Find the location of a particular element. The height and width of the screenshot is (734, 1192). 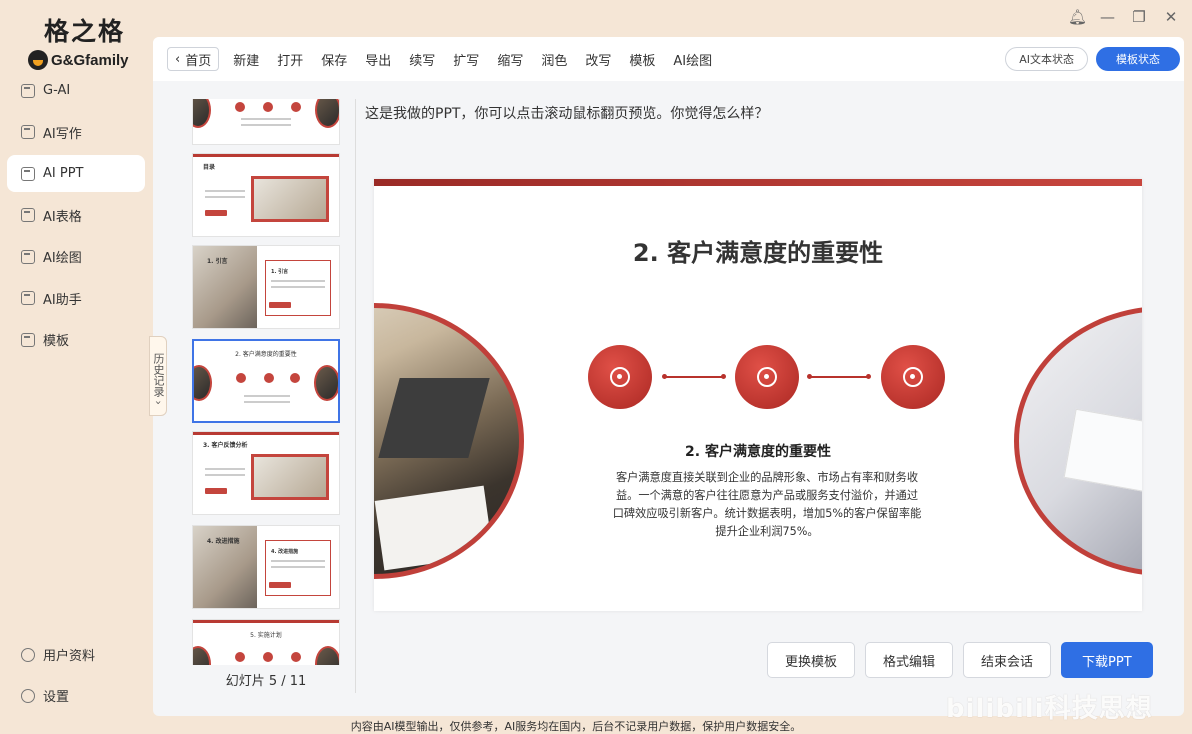

panel-divider is located at coordinates (355, 396).